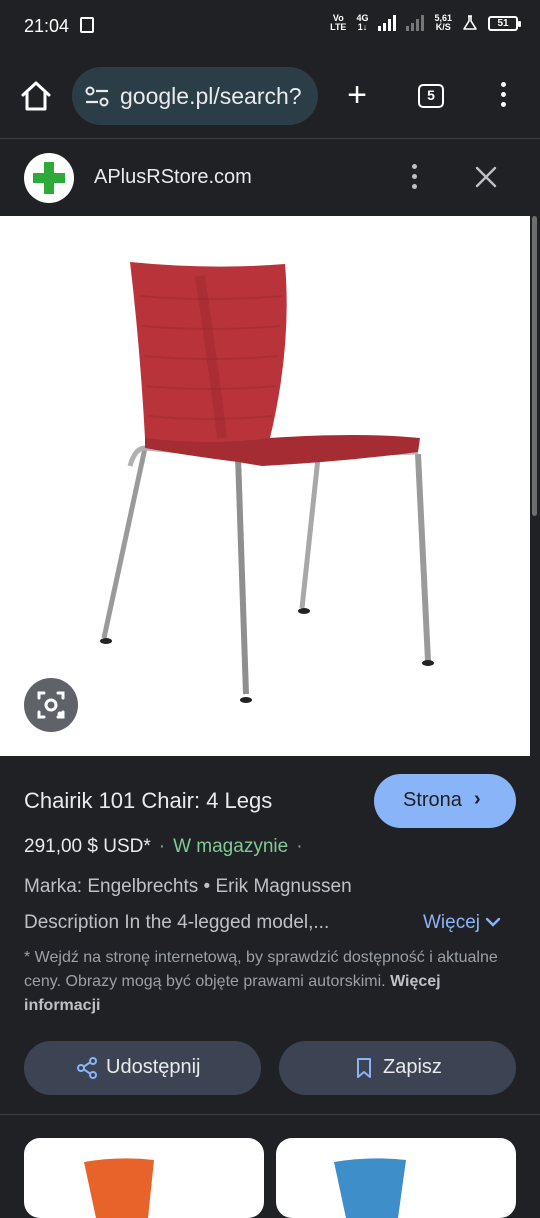  I want to click on volte-indicator: Vo LTE, so click(338, 23).